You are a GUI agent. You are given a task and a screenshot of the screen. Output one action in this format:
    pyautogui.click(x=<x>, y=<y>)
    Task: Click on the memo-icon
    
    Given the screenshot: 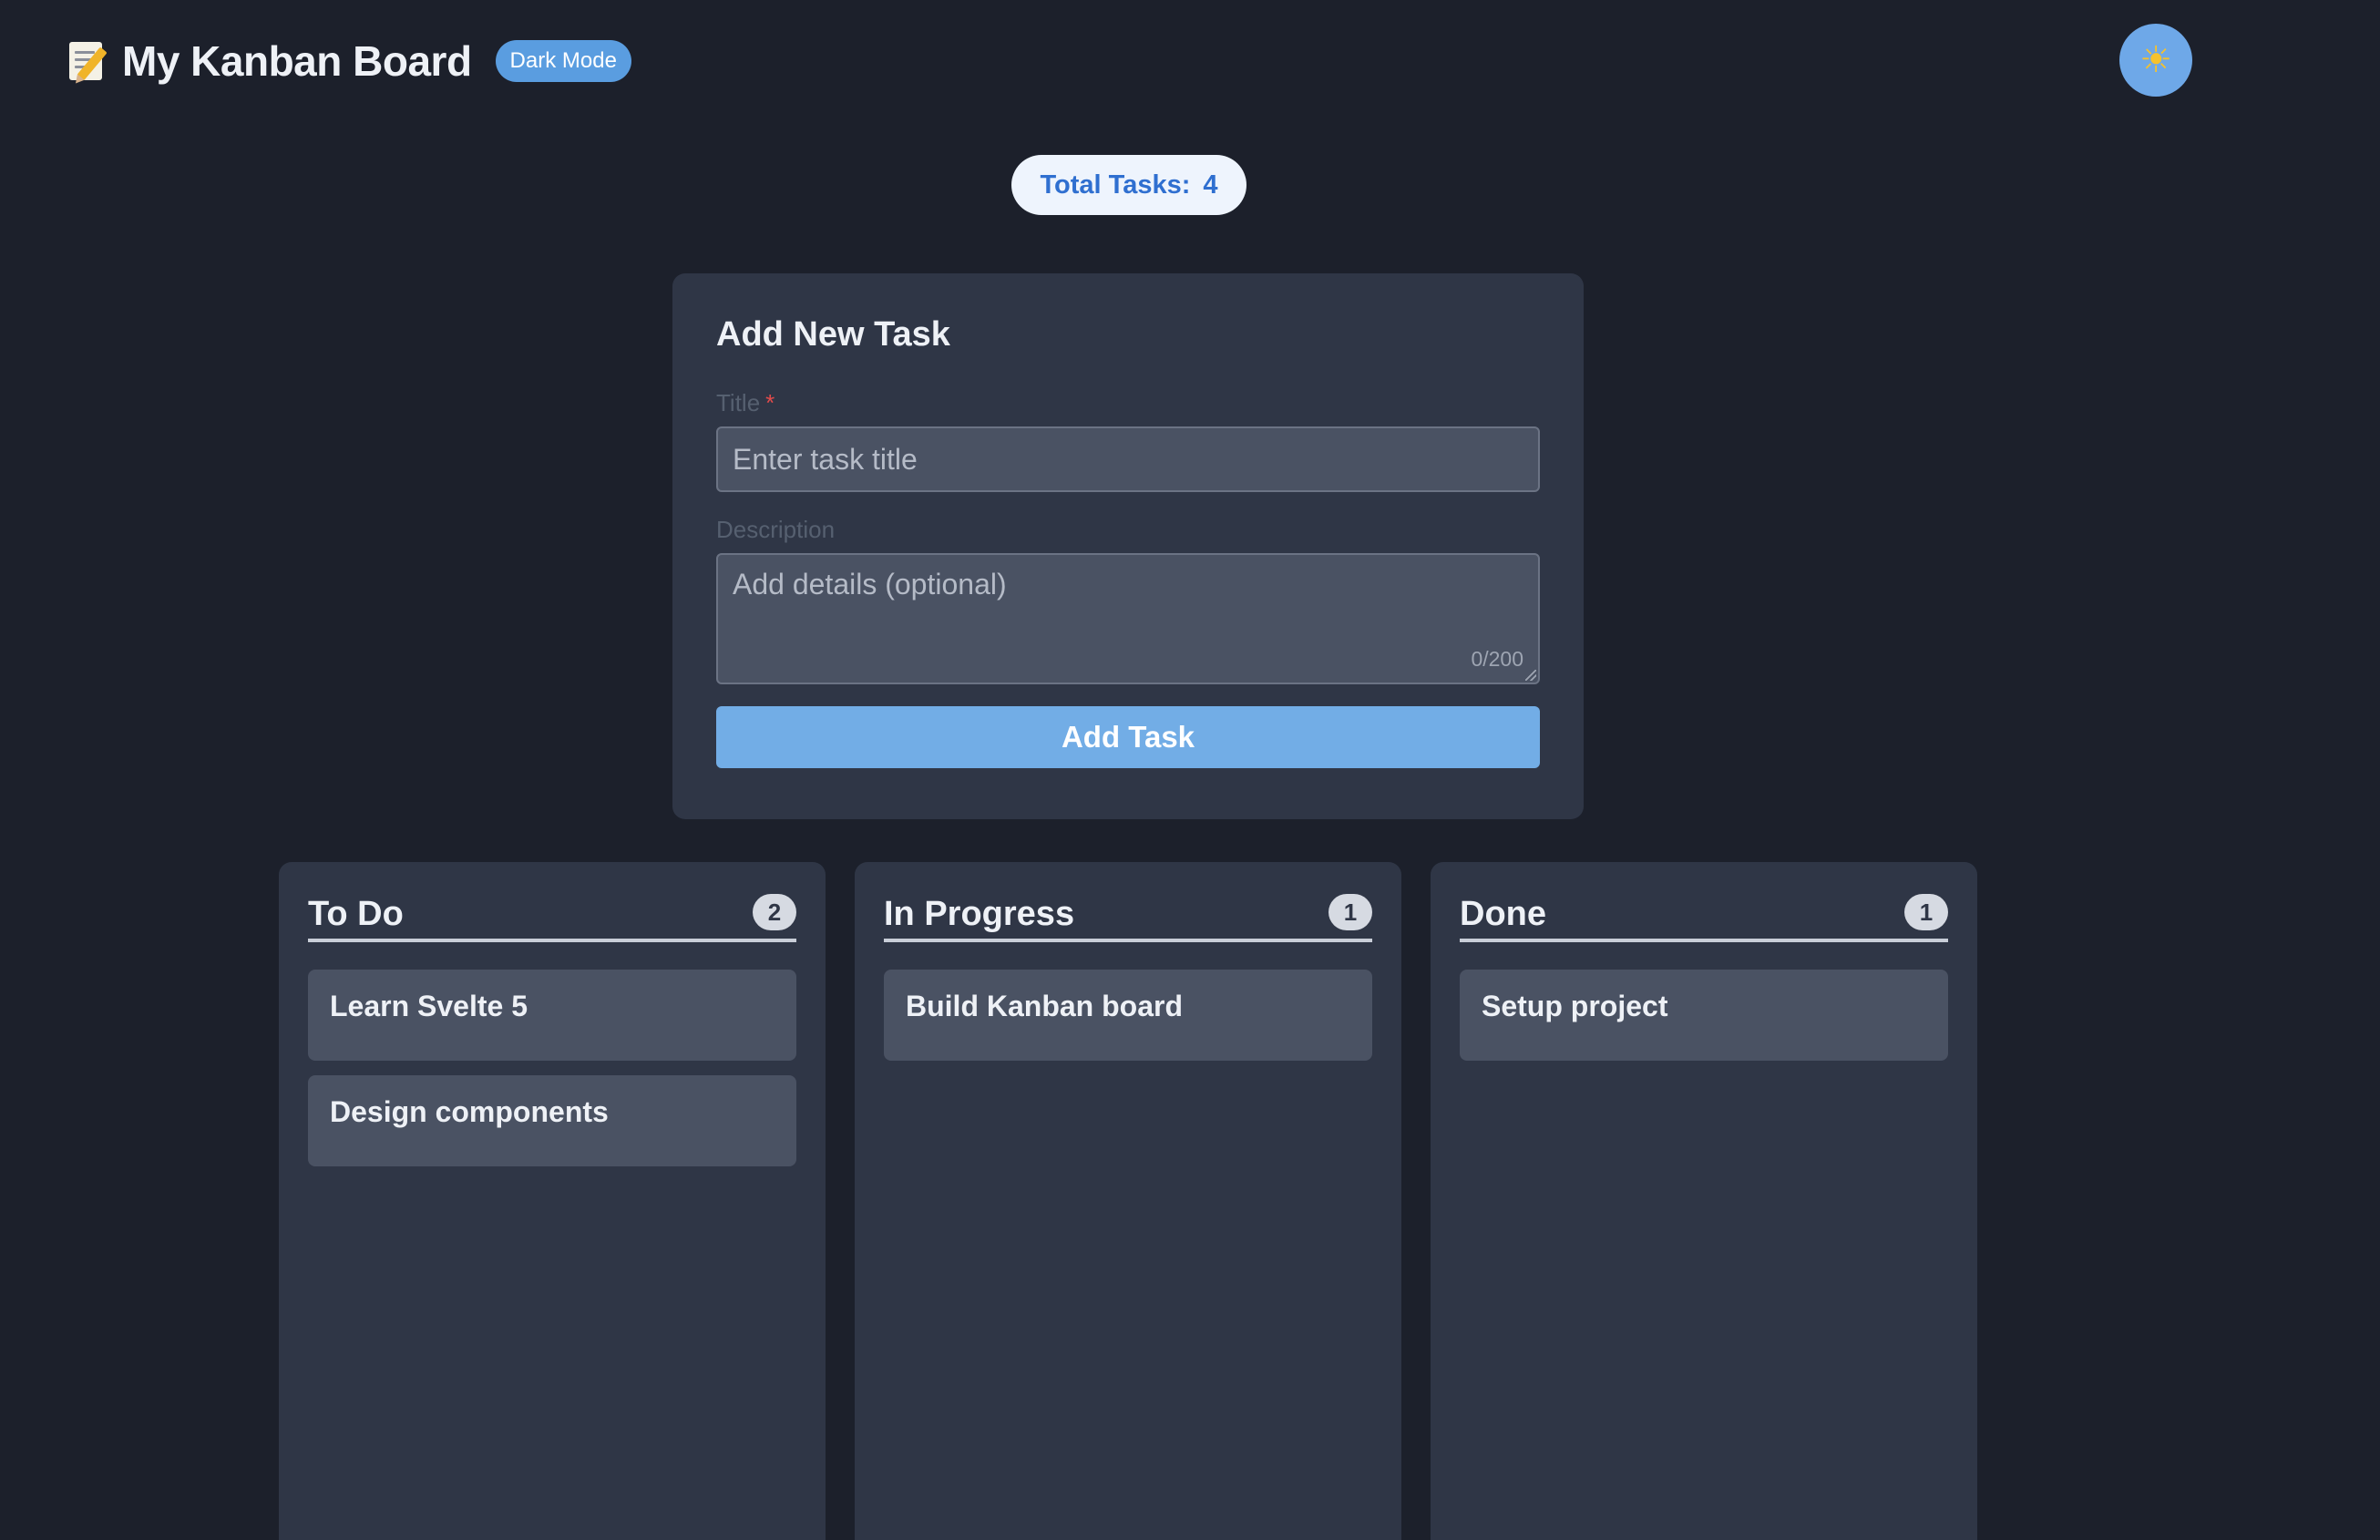 What is the action you would take?
    pyautogui.click(x=88, y=61)
    